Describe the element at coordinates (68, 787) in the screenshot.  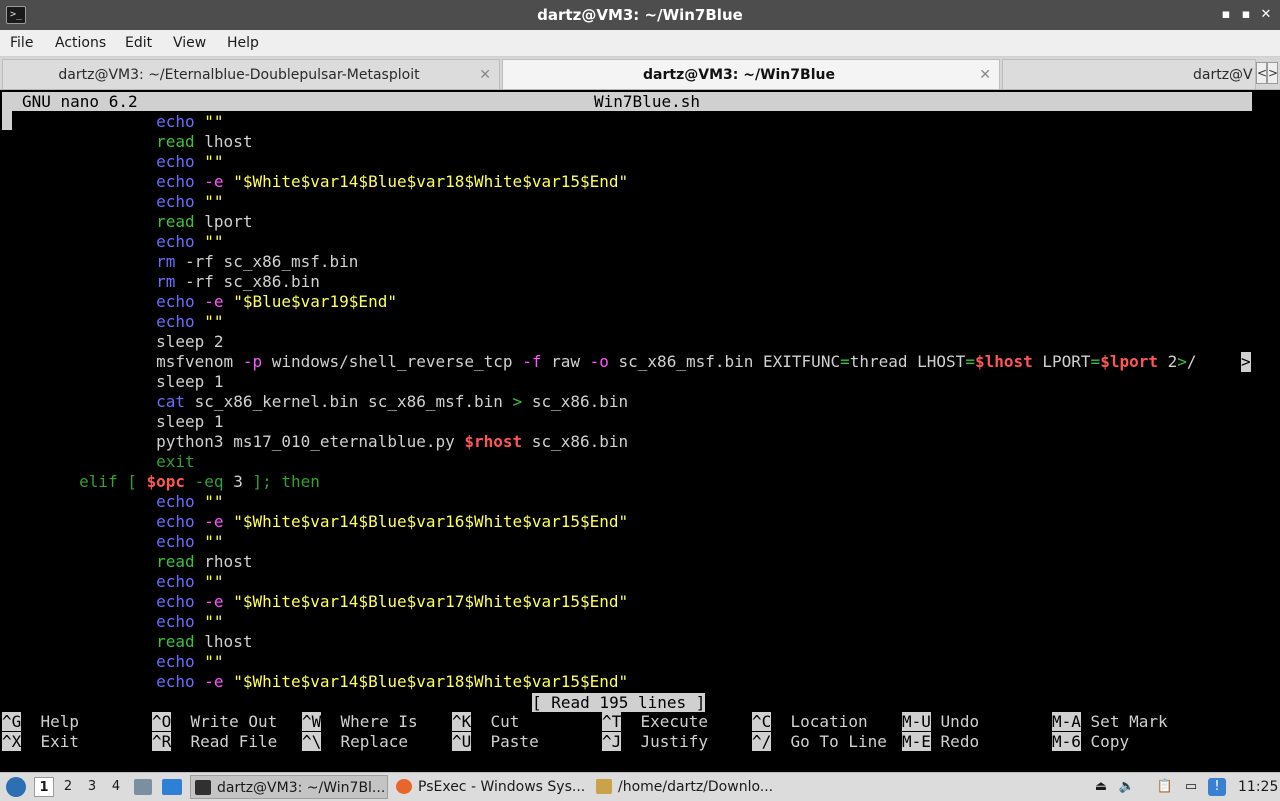
I see `workspace-2: 2` at that location.